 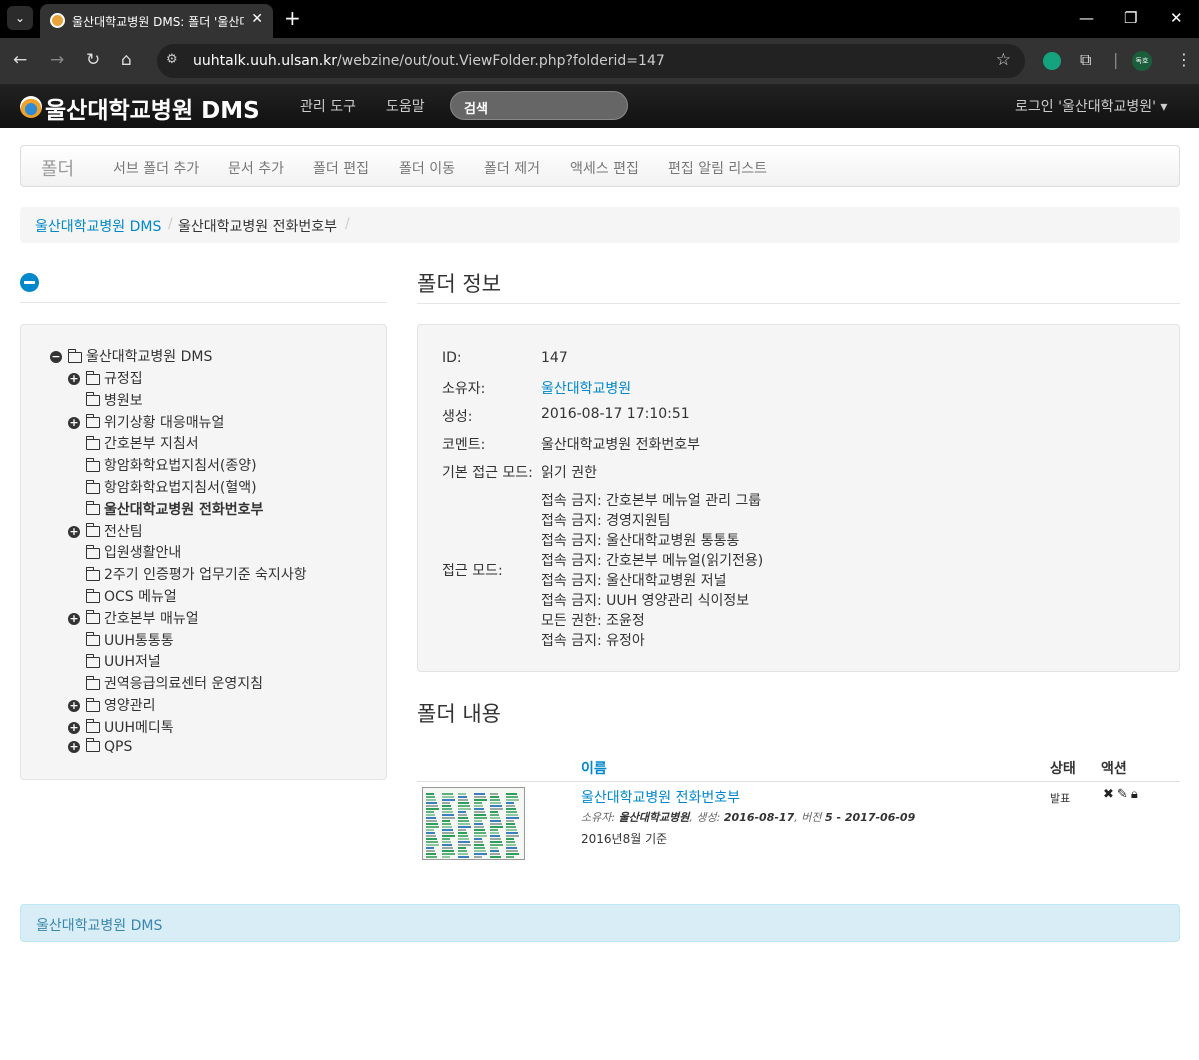 I want to click on tree-item-label: 항암화학요법지침서(혈액), so click(x=180, y=488).